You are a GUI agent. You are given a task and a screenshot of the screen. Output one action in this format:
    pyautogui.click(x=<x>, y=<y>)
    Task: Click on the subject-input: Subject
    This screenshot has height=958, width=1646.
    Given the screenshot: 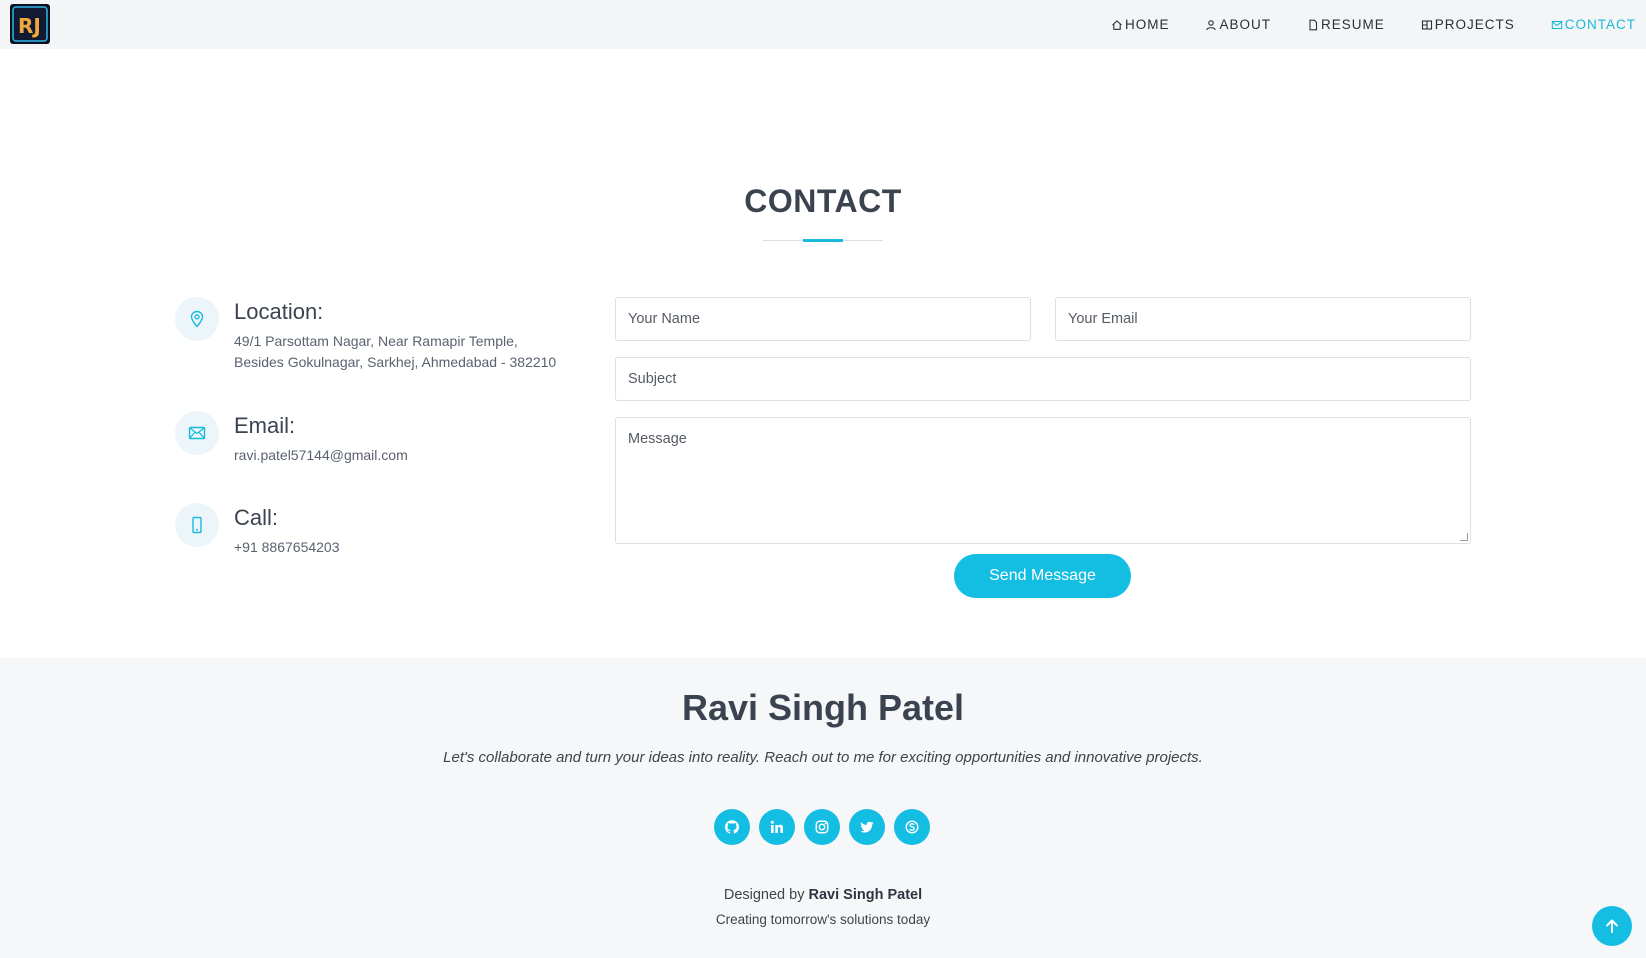 What is the action you would take?
    pyautogui.click(x=1043, y=379)
    